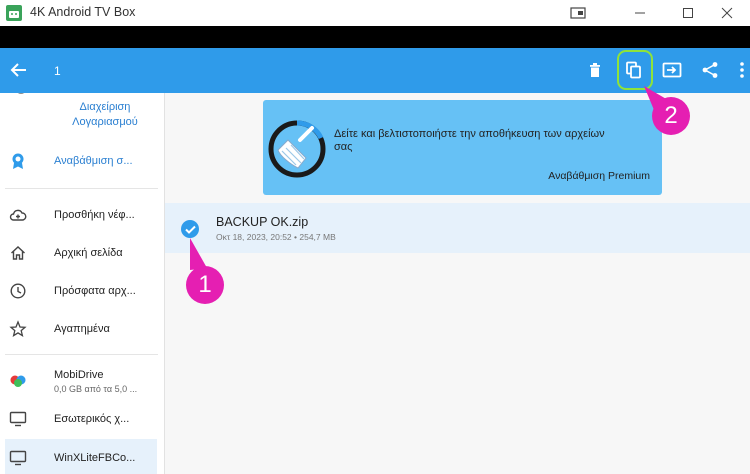  Describe the element at coordinates (18, 253) in the screenshot. I see `home-icon` at that location.